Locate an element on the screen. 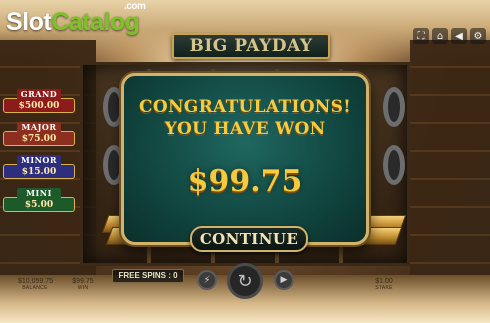  win-amount: $99.75 is located at coordinates (245, 181).